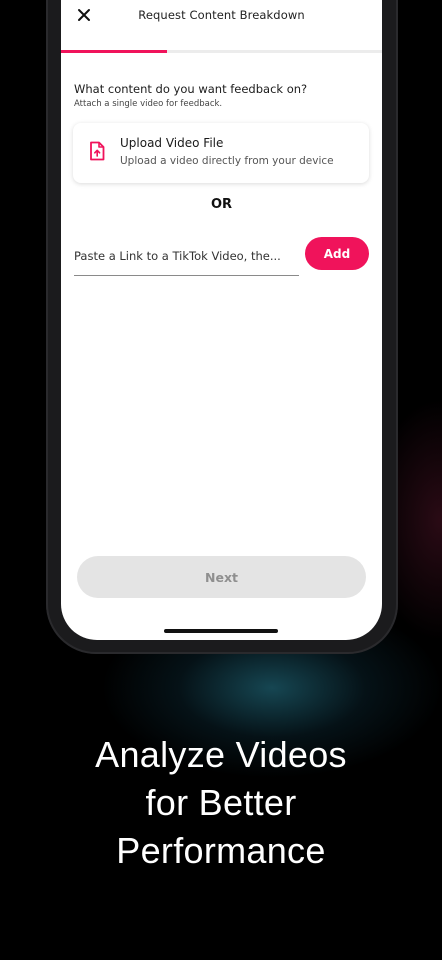  What do you see at coordinates (221, 26) in the screenshot?
I see `top-bar: Request Content Breakdown` at bounding box center [221, 26].